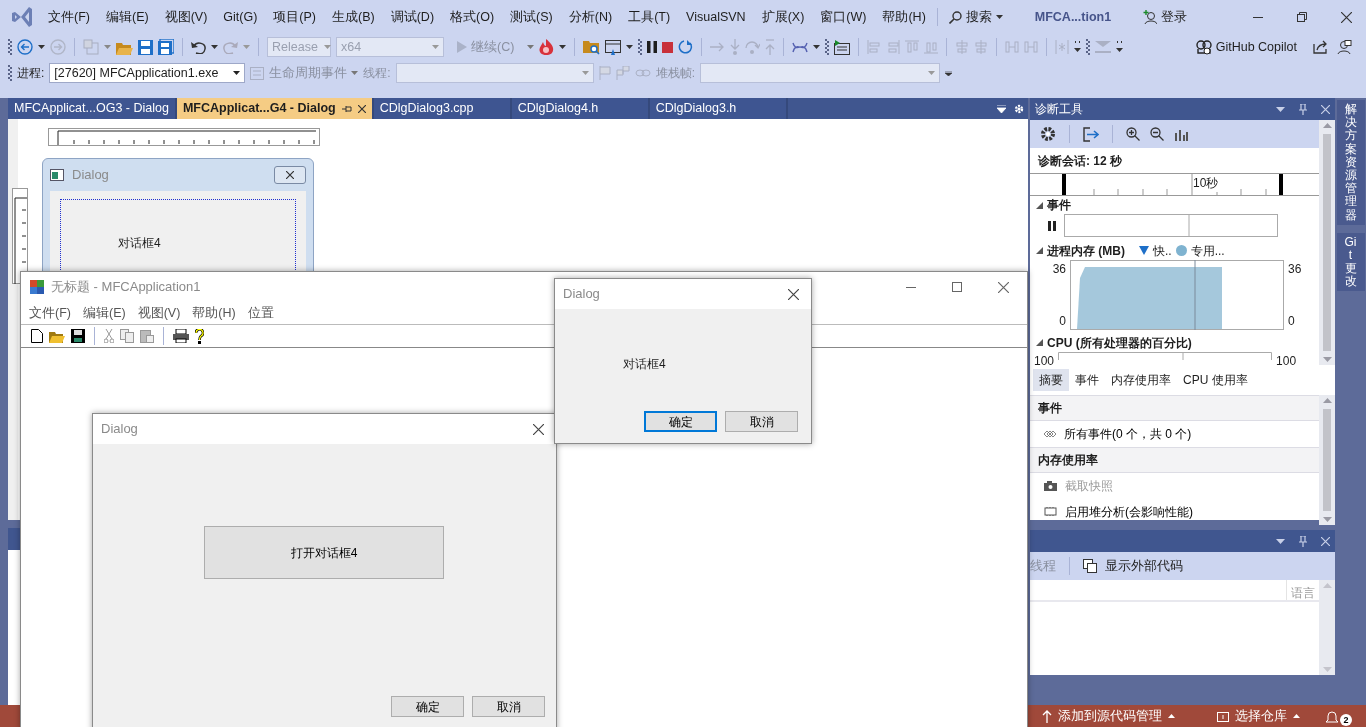 The width and height of the screenshot is (1366, 727). Describe the element at coordinates (147, 73) in the screenshot. I see `process-dropdown: [27620] MFCApplication1.exe` at that location.